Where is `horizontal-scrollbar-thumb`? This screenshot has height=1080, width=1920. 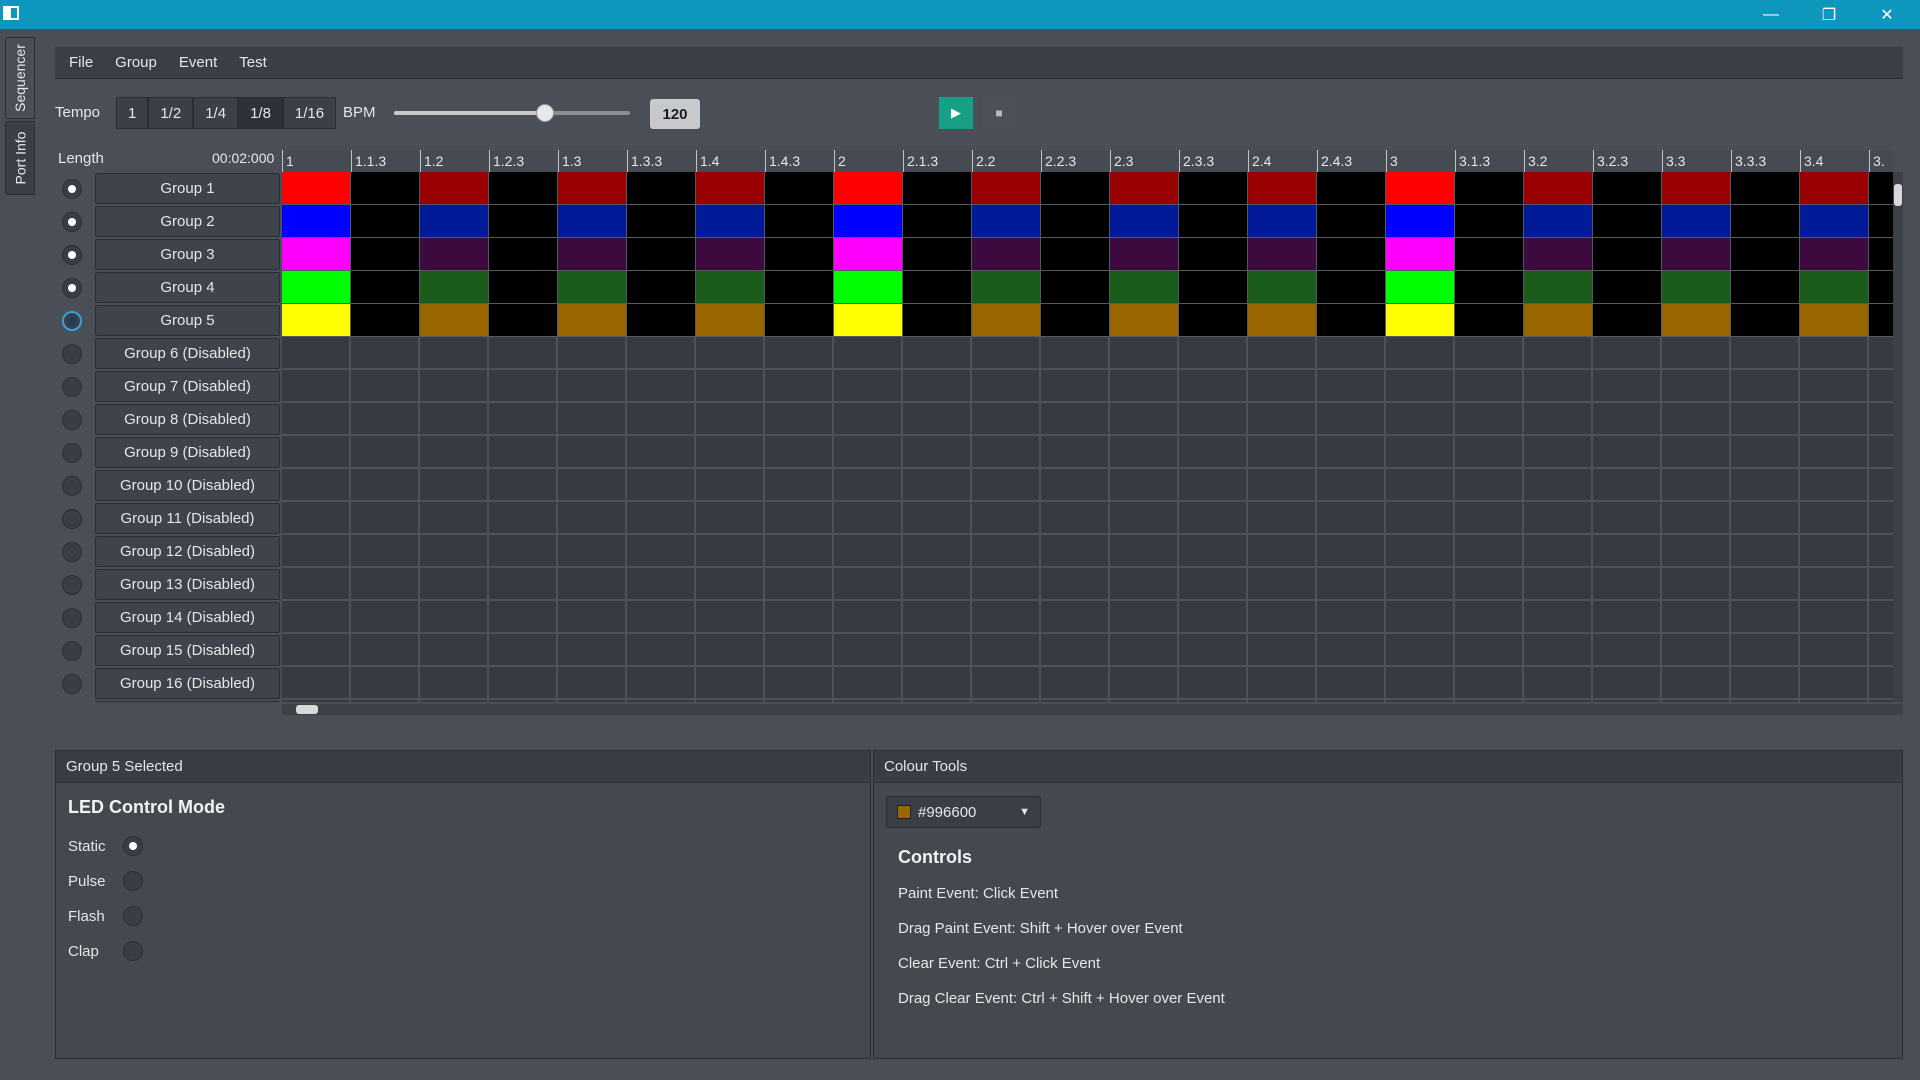 horizontal-scrollbar-thumb is located at coordinates (307, 709).